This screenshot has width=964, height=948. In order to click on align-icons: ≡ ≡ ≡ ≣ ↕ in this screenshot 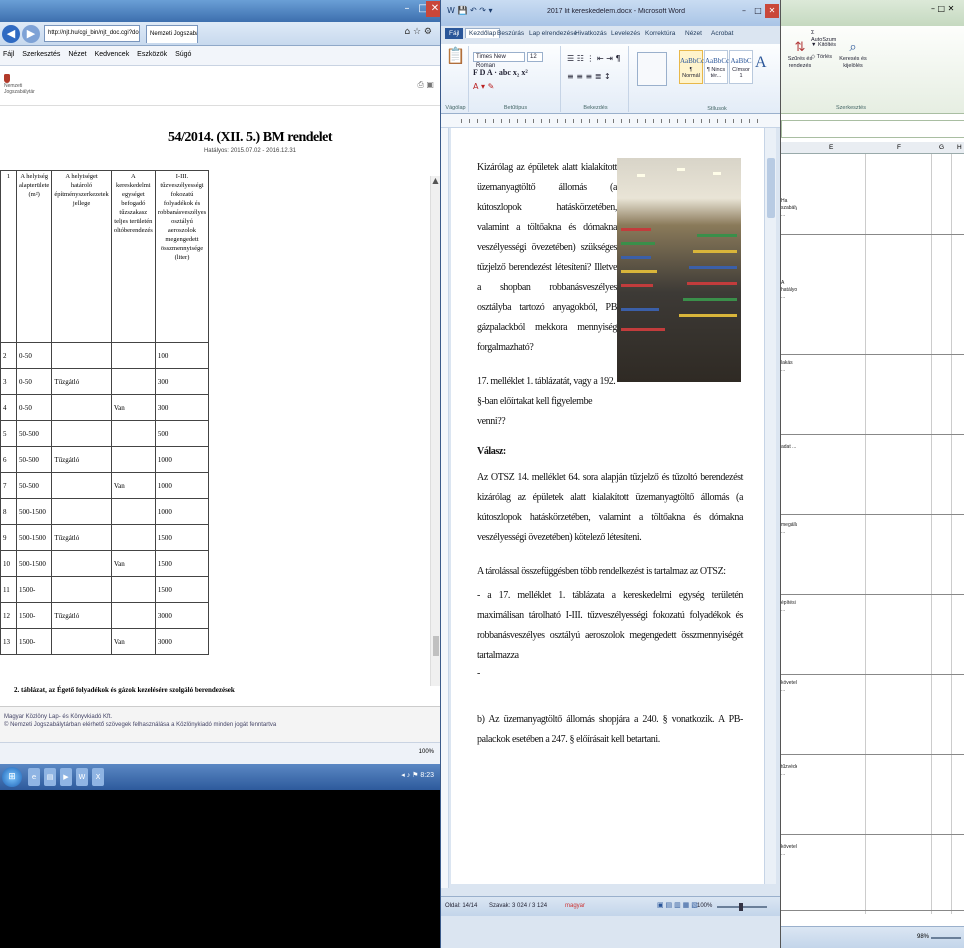, I will do `click(589, 76)`.